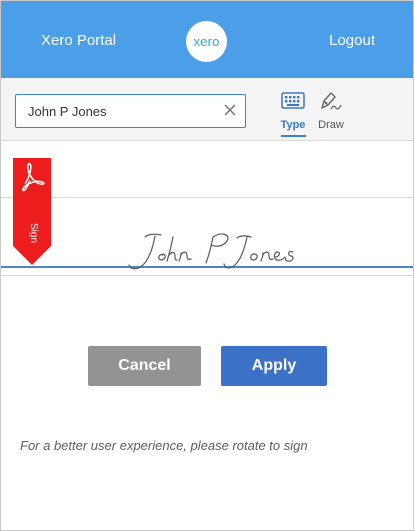  What do you see at coordinates (230, 110) in the screenshot?
I see `close-icon` at bounding box center [230, 110].